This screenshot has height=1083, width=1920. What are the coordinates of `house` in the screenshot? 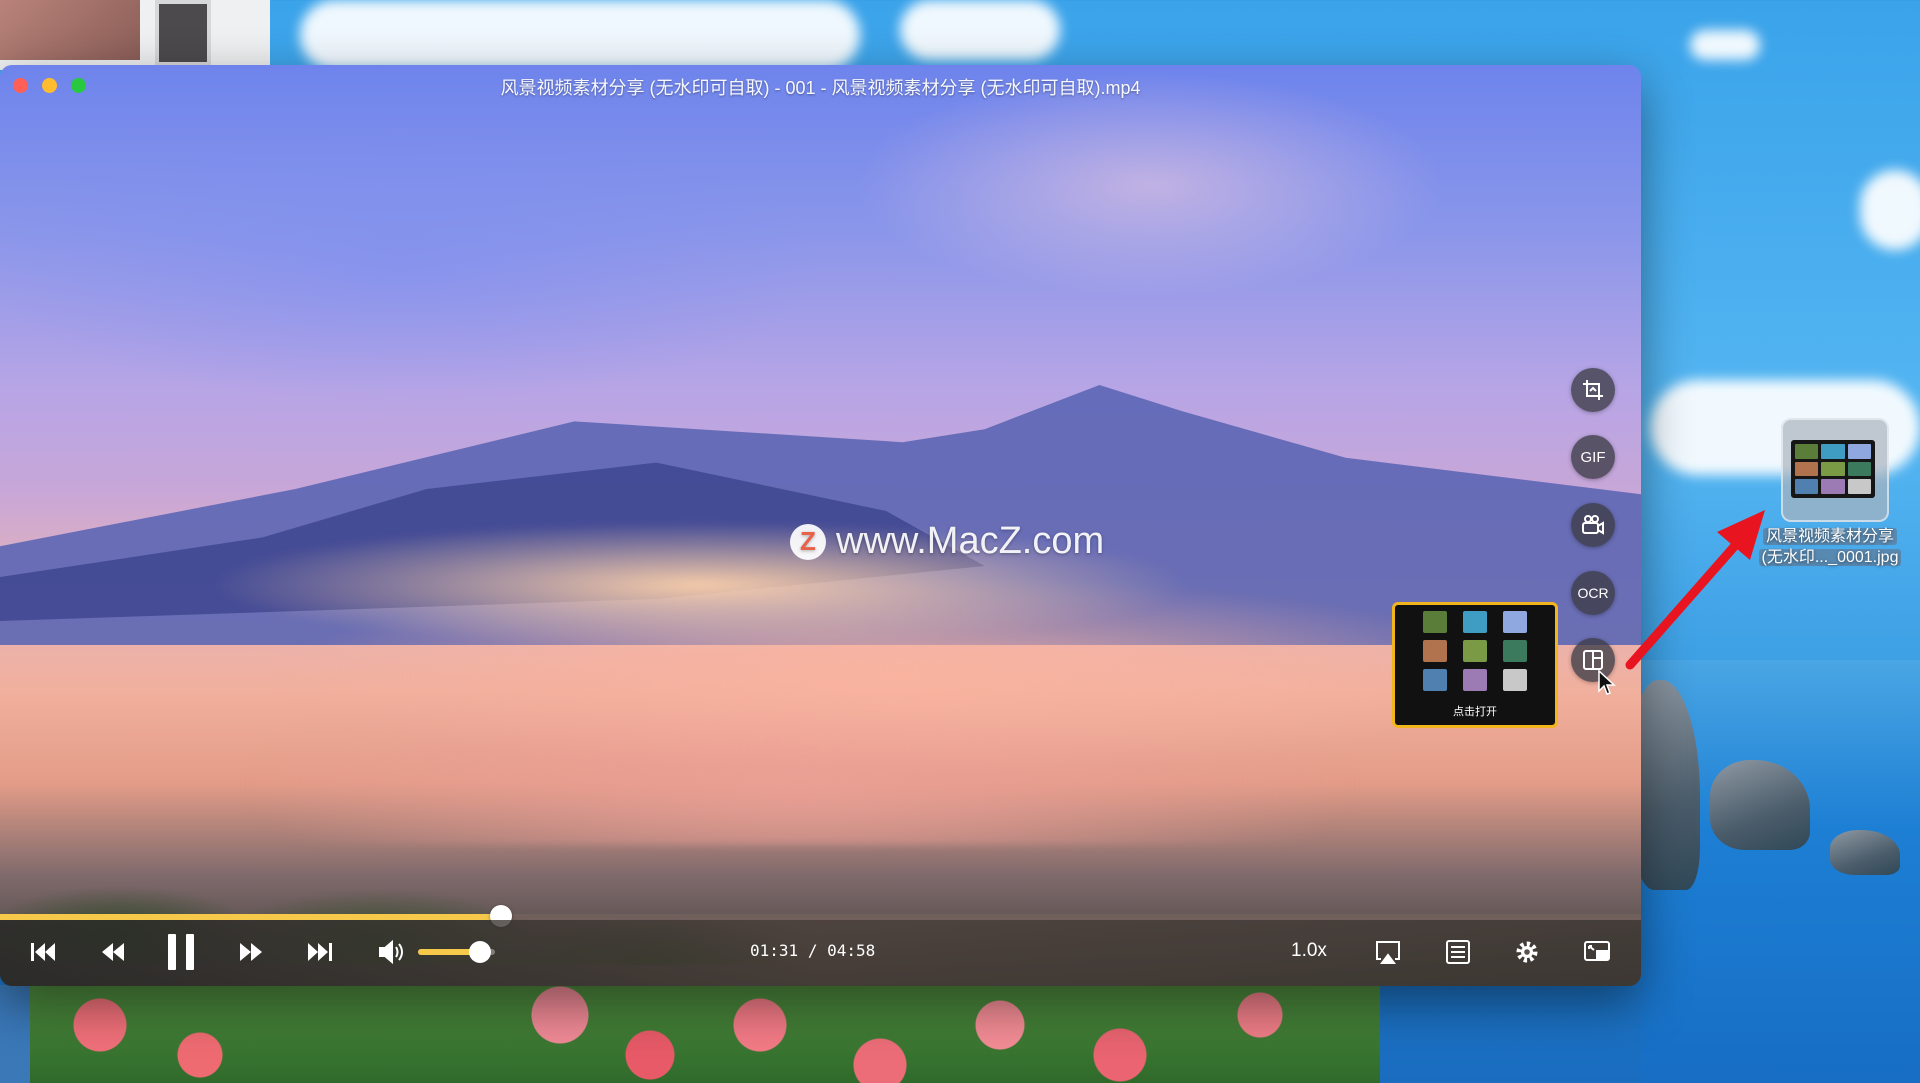 It's located at (135, 35).